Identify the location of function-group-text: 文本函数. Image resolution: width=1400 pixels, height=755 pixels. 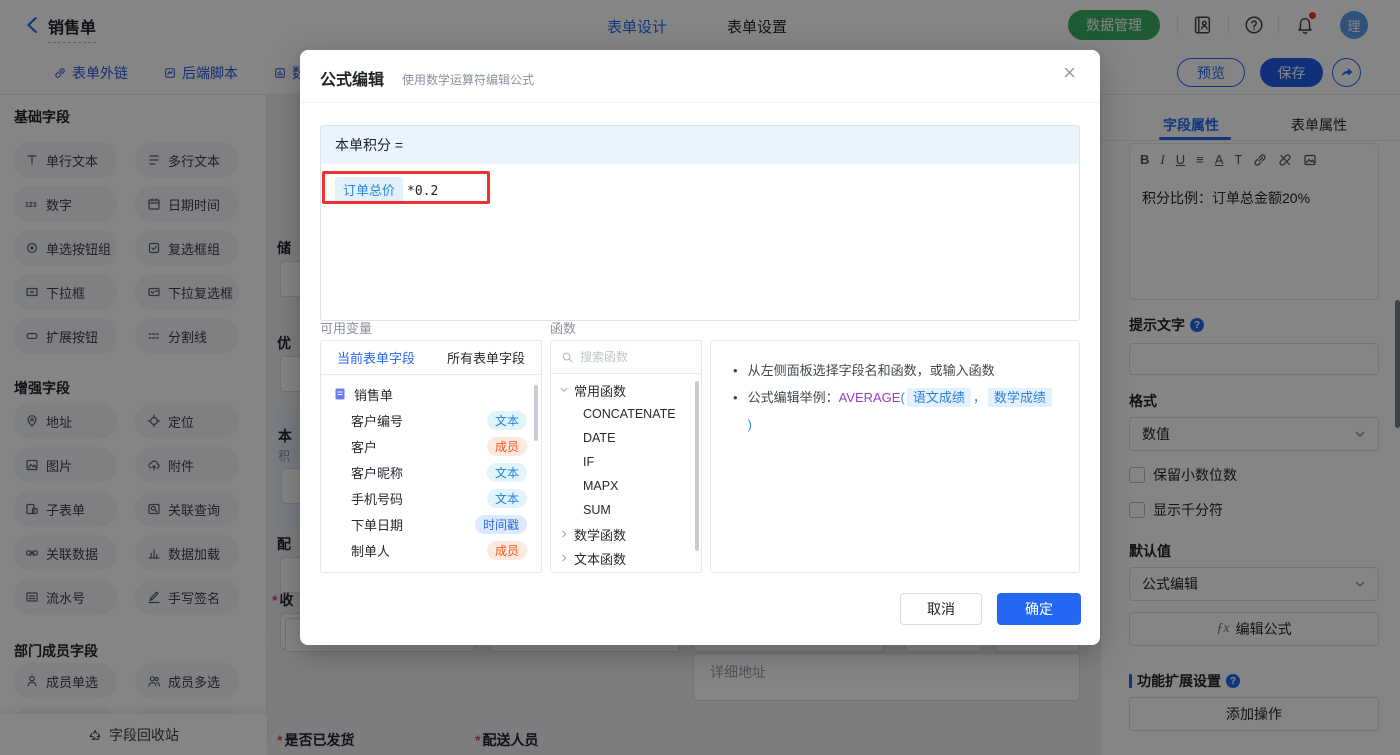
(626, 558).